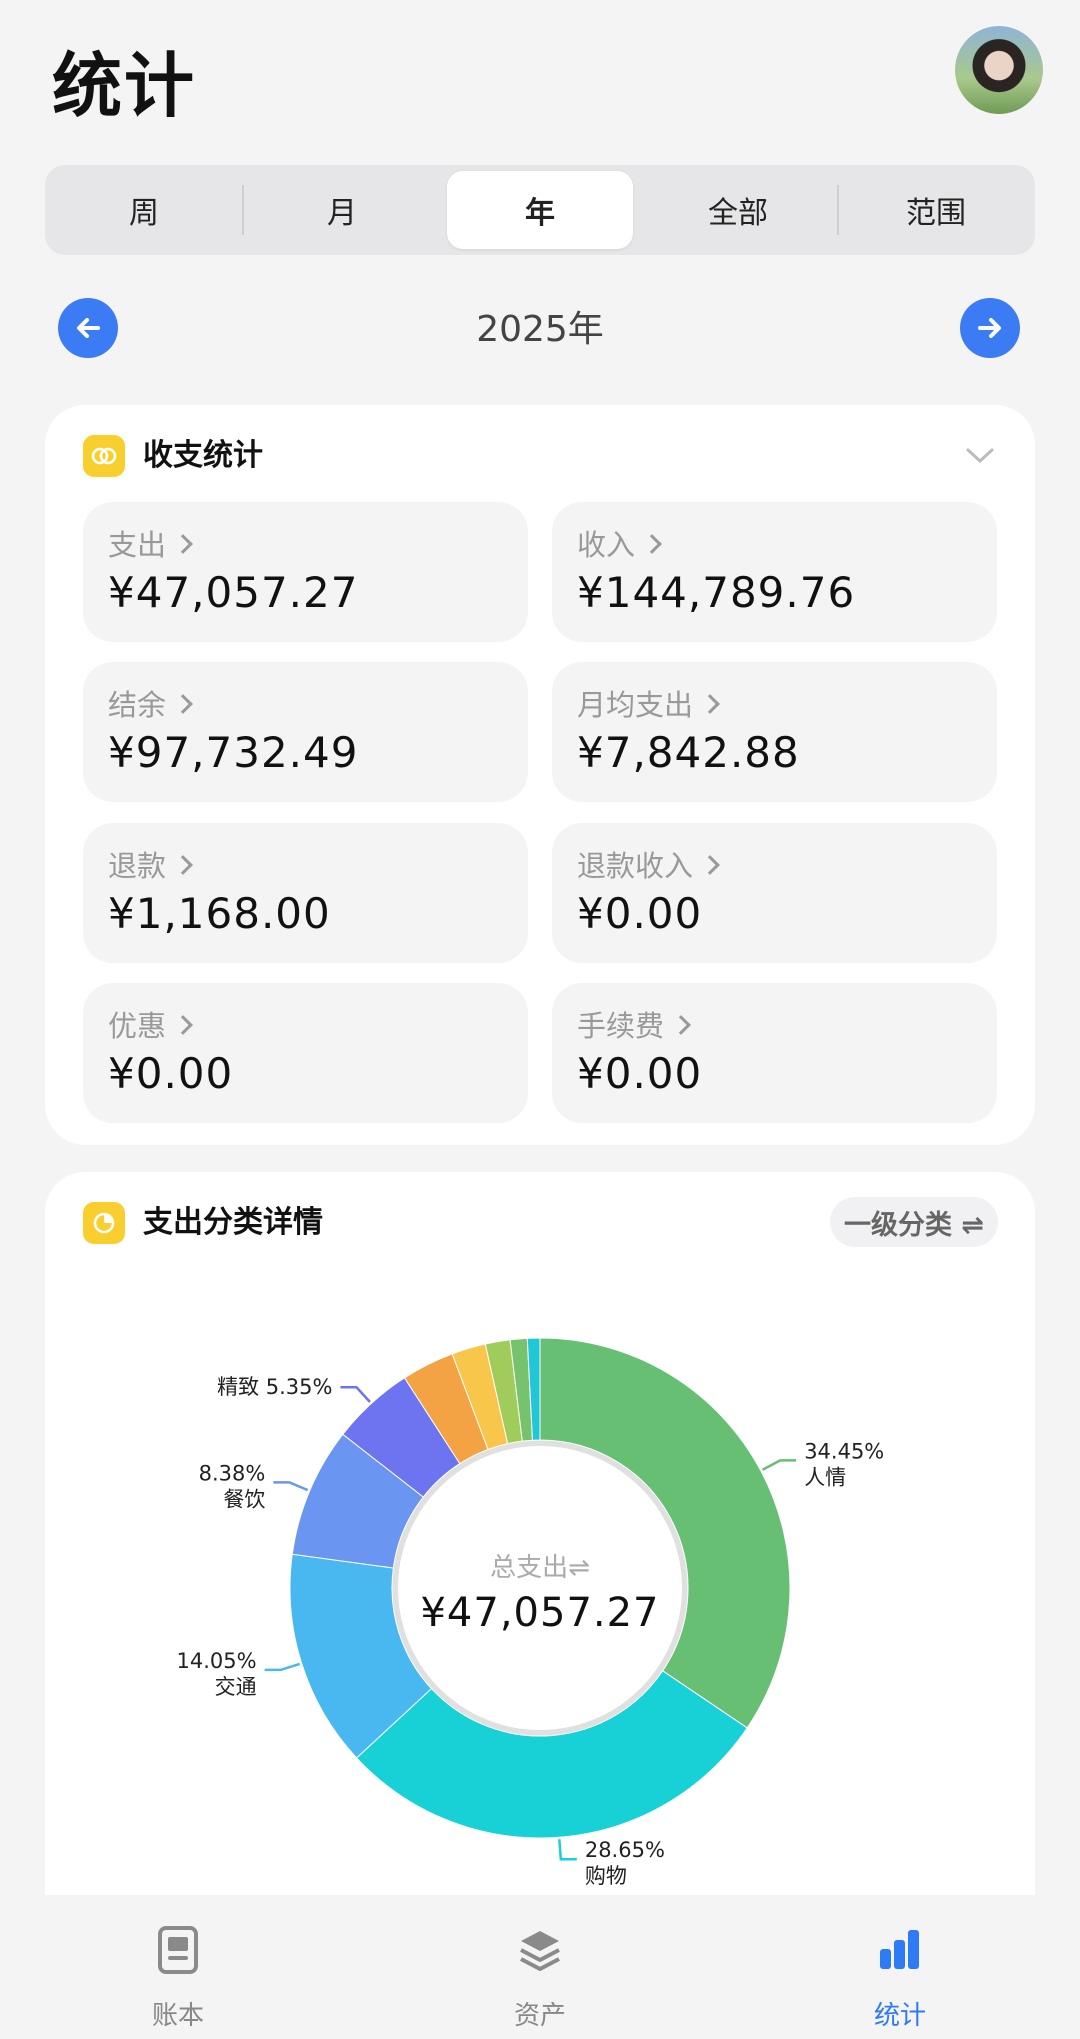 The width and height of the screenshot is (1080, 2039). I want to click on current-period-label: 2025年, so click(540, 329).